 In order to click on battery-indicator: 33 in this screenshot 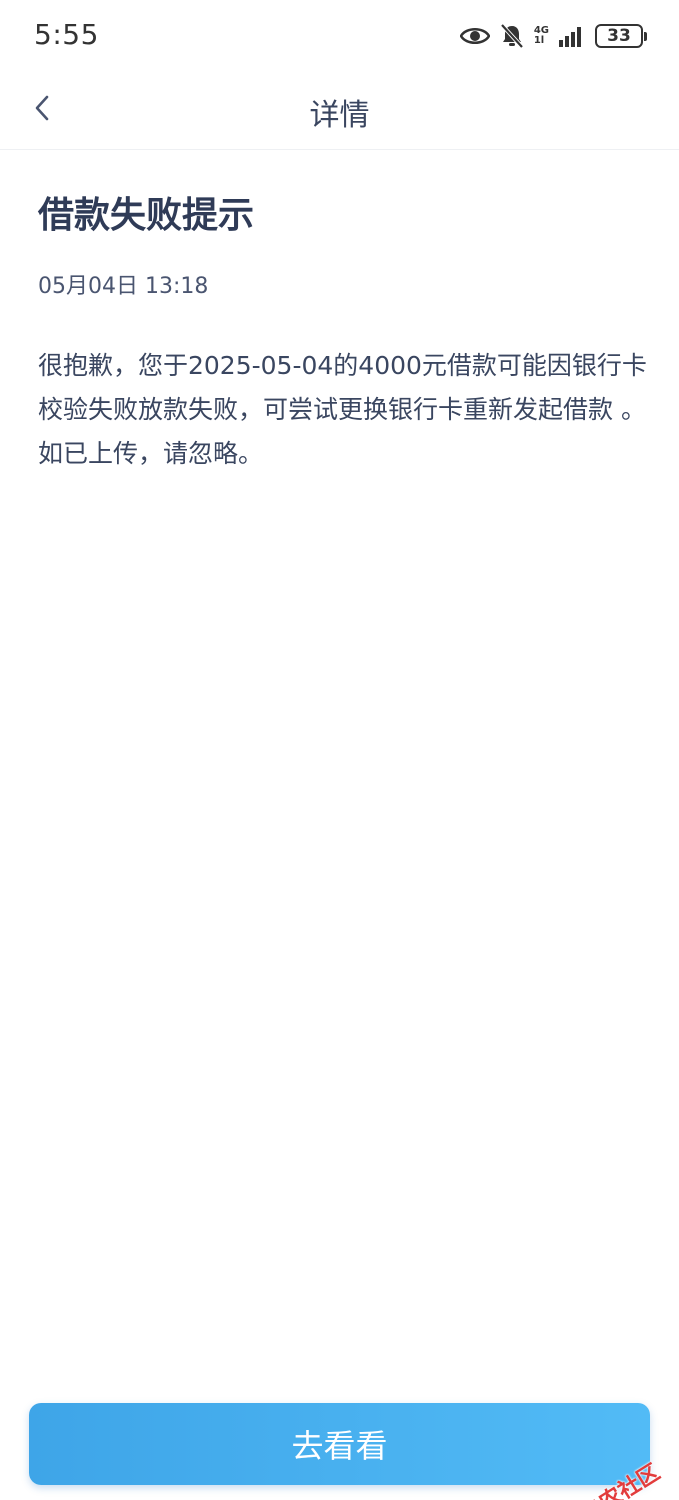, I will do `click(621, 36)`.